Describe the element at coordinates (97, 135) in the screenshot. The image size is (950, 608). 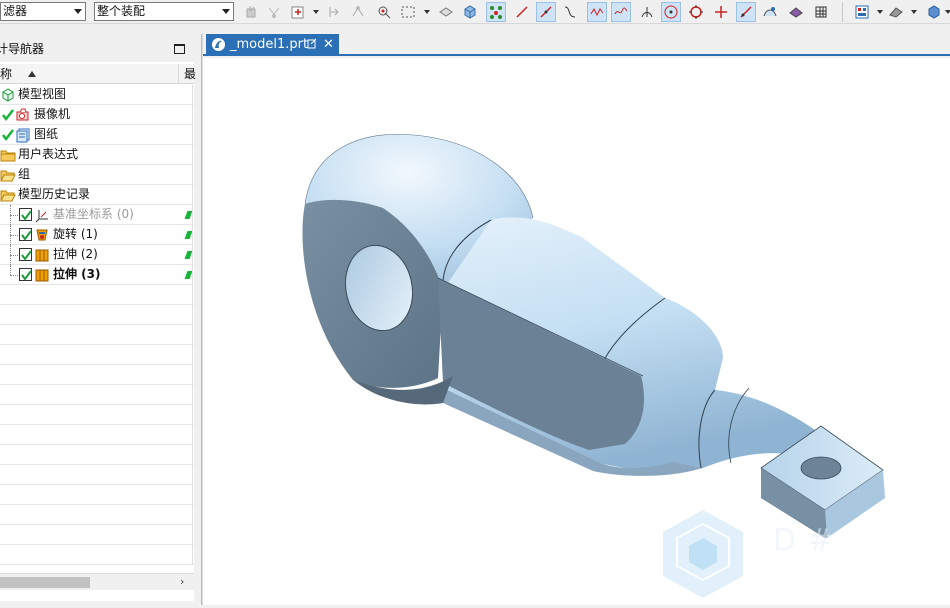
I see `tree-node-drawings: 图纸` at that location.